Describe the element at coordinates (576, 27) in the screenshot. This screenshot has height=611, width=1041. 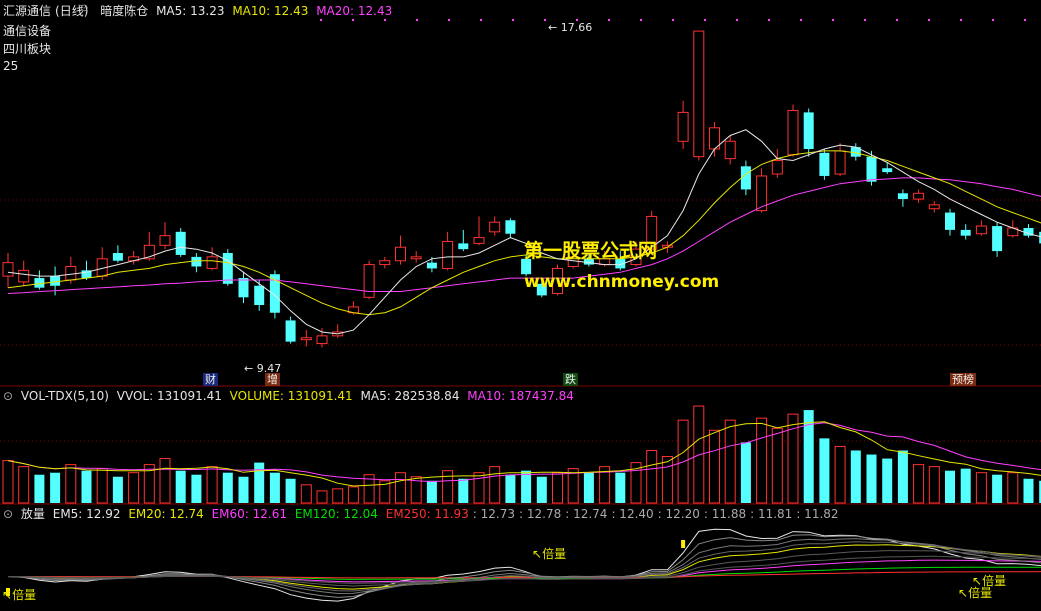
I see `high-price-value: 17.66` at that location.